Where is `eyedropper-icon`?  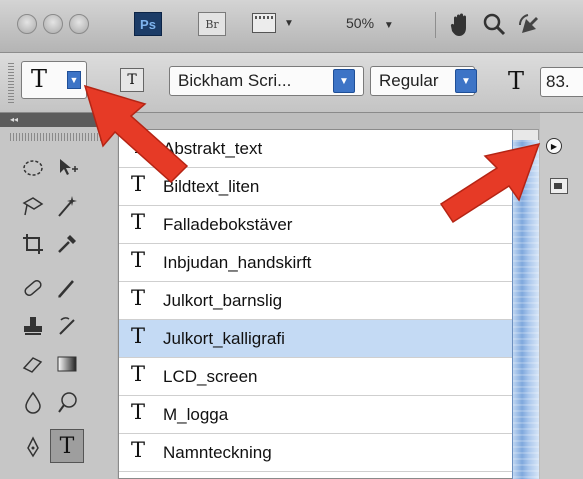 eyedropper-icon is located at coordinates (67, 244).